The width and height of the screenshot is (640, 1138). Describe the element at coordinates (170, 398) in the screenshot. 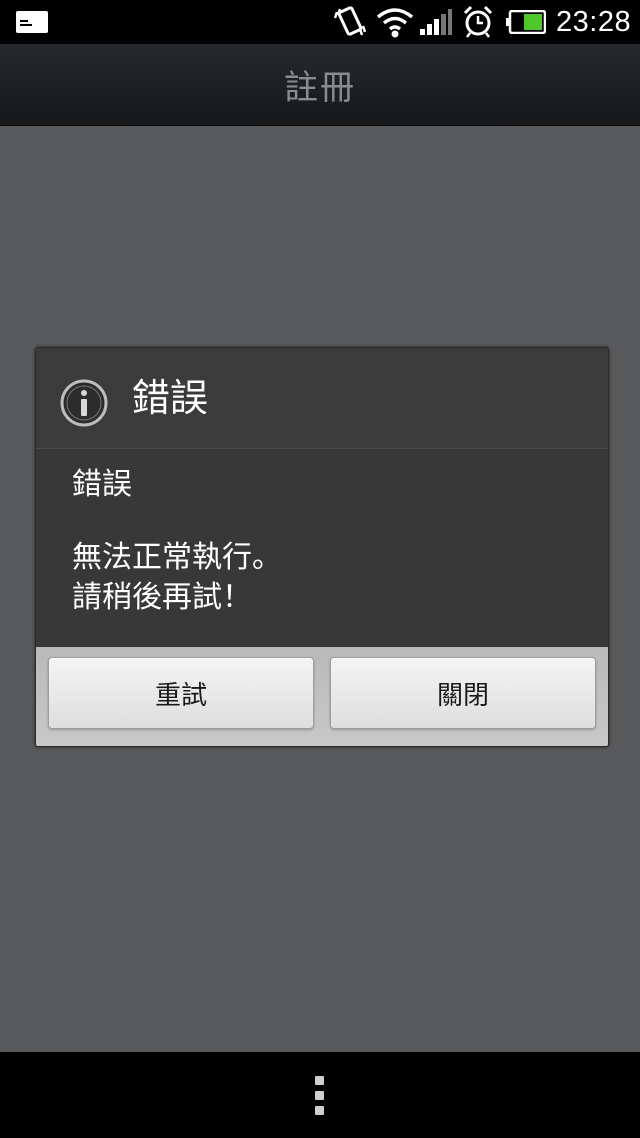

I see `dialog-title: 錯誤` at that location.